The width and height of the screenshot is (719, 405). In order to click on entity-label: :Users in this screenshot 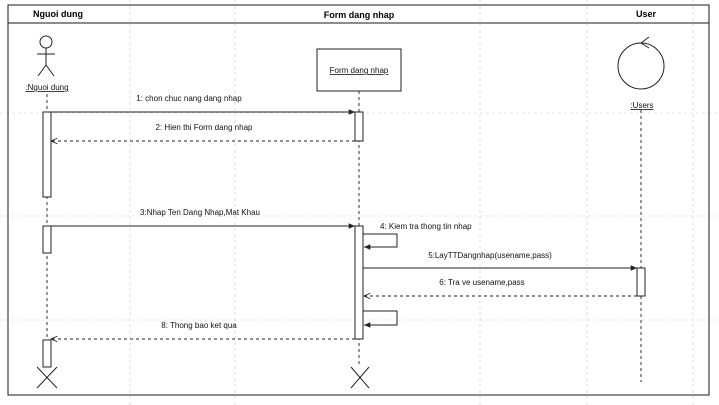, I will do `click(641, 105)`.